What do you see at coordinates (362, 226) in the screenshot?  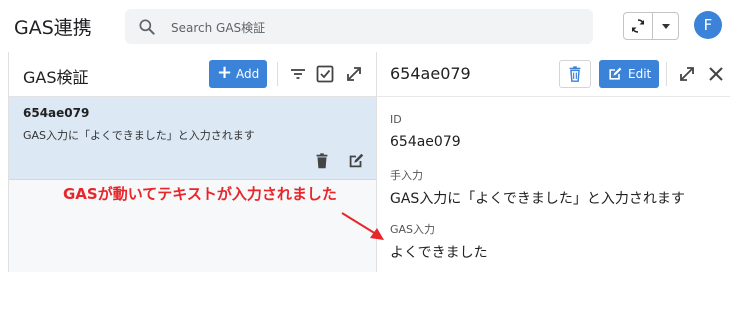 I see `annotation-arrow-icon` at bounding box center [362, 226].